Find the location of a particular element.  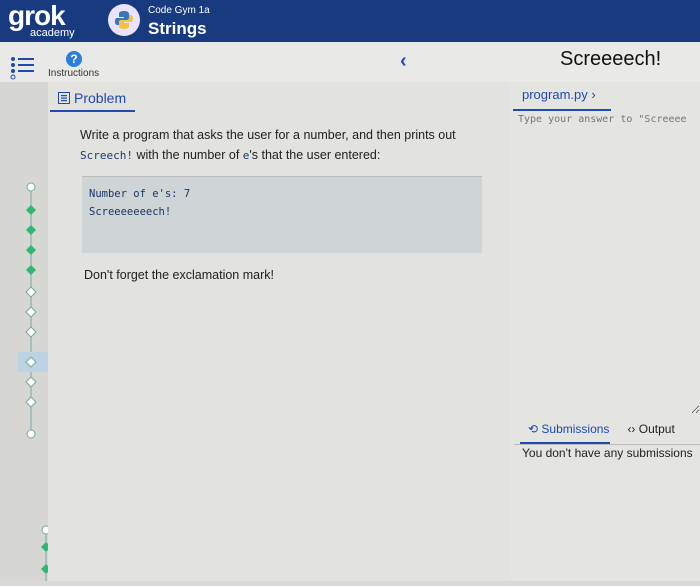

exercise-title: Screeeech! is located at coordinates (611, 59).